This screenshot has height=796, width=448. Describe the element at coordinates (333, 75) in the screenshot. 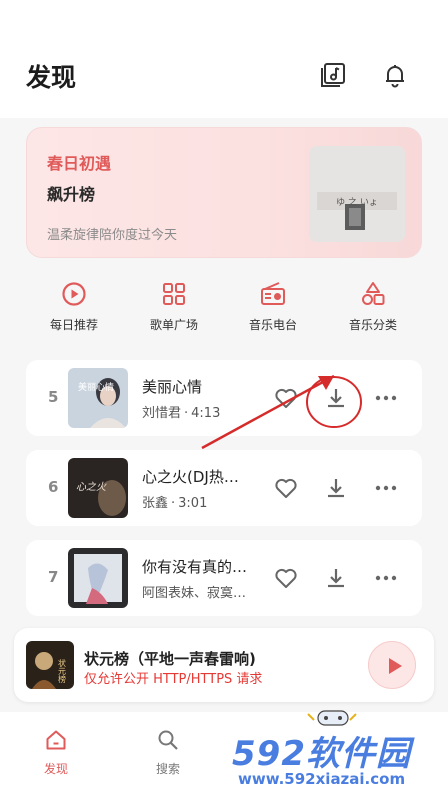

I see `music-library-icon` at that location.